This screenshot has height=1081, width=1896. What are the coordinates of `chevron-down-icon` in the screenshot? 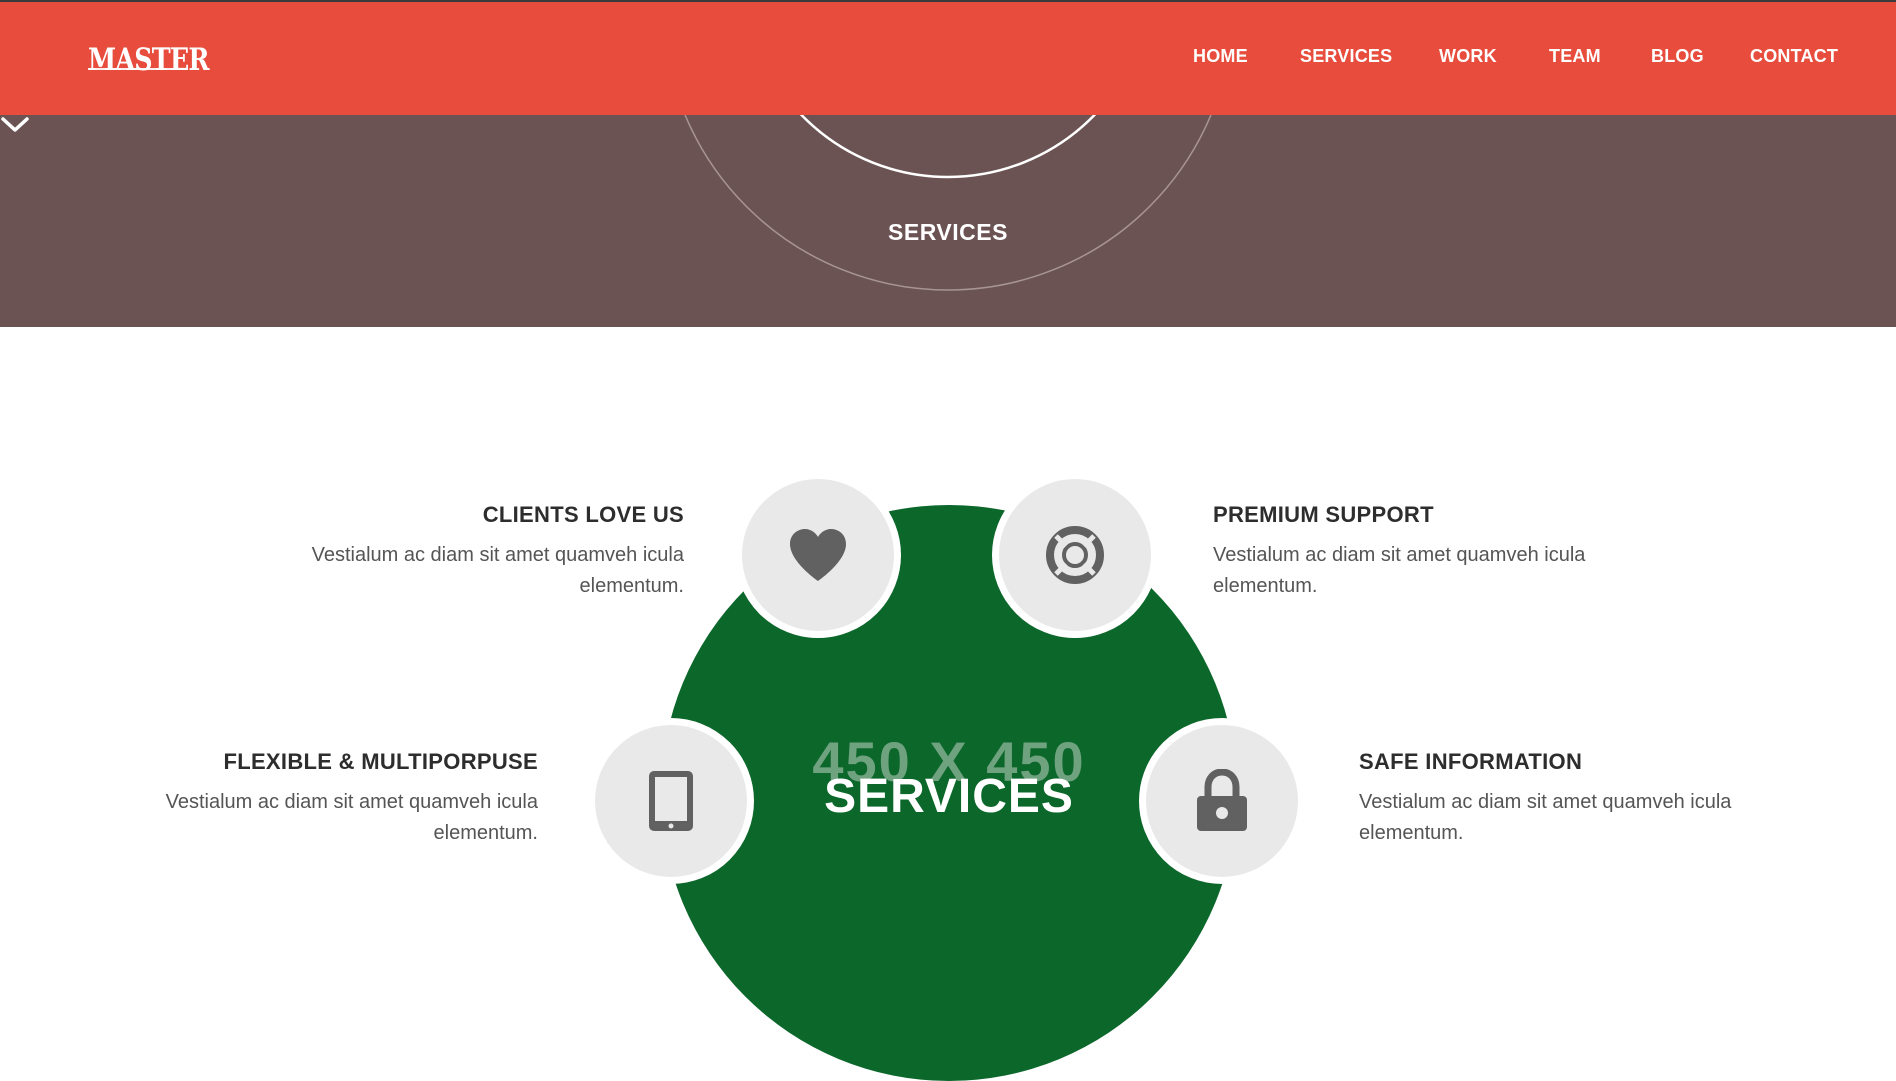 It's located at (15, 125).